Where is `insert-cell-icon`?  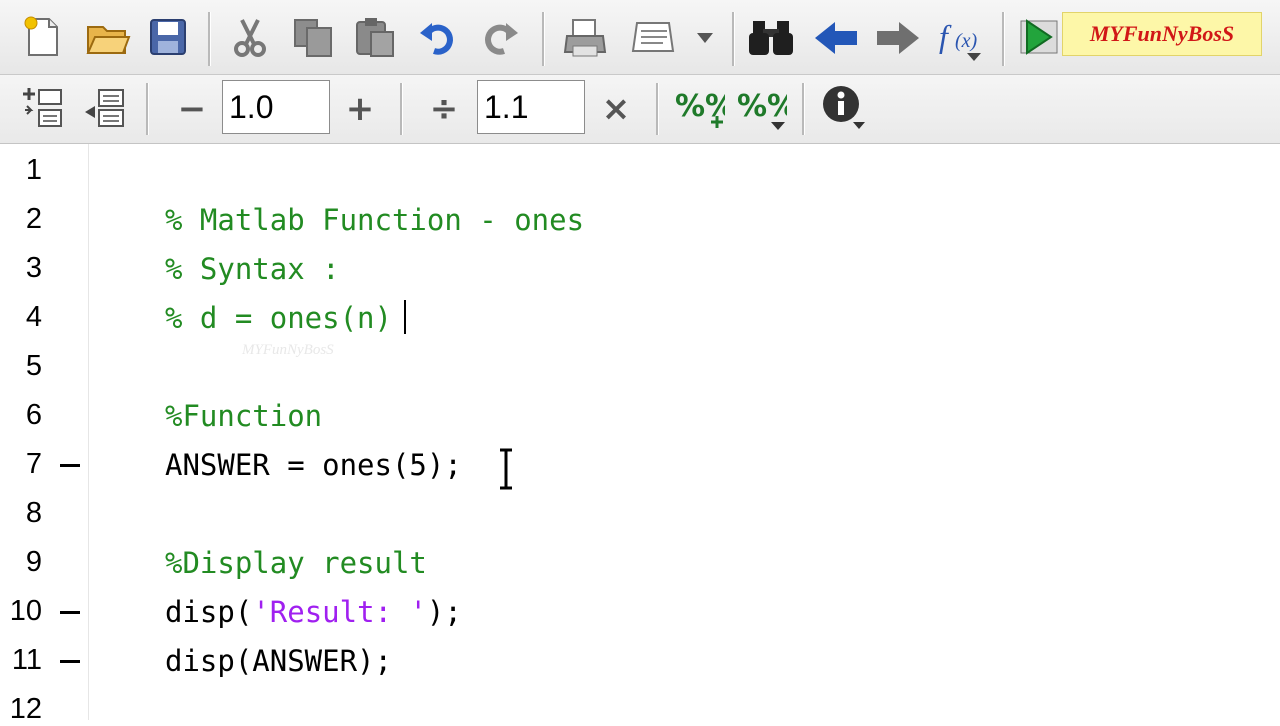
insert-cell-icon is located at coordinates (42, 107).